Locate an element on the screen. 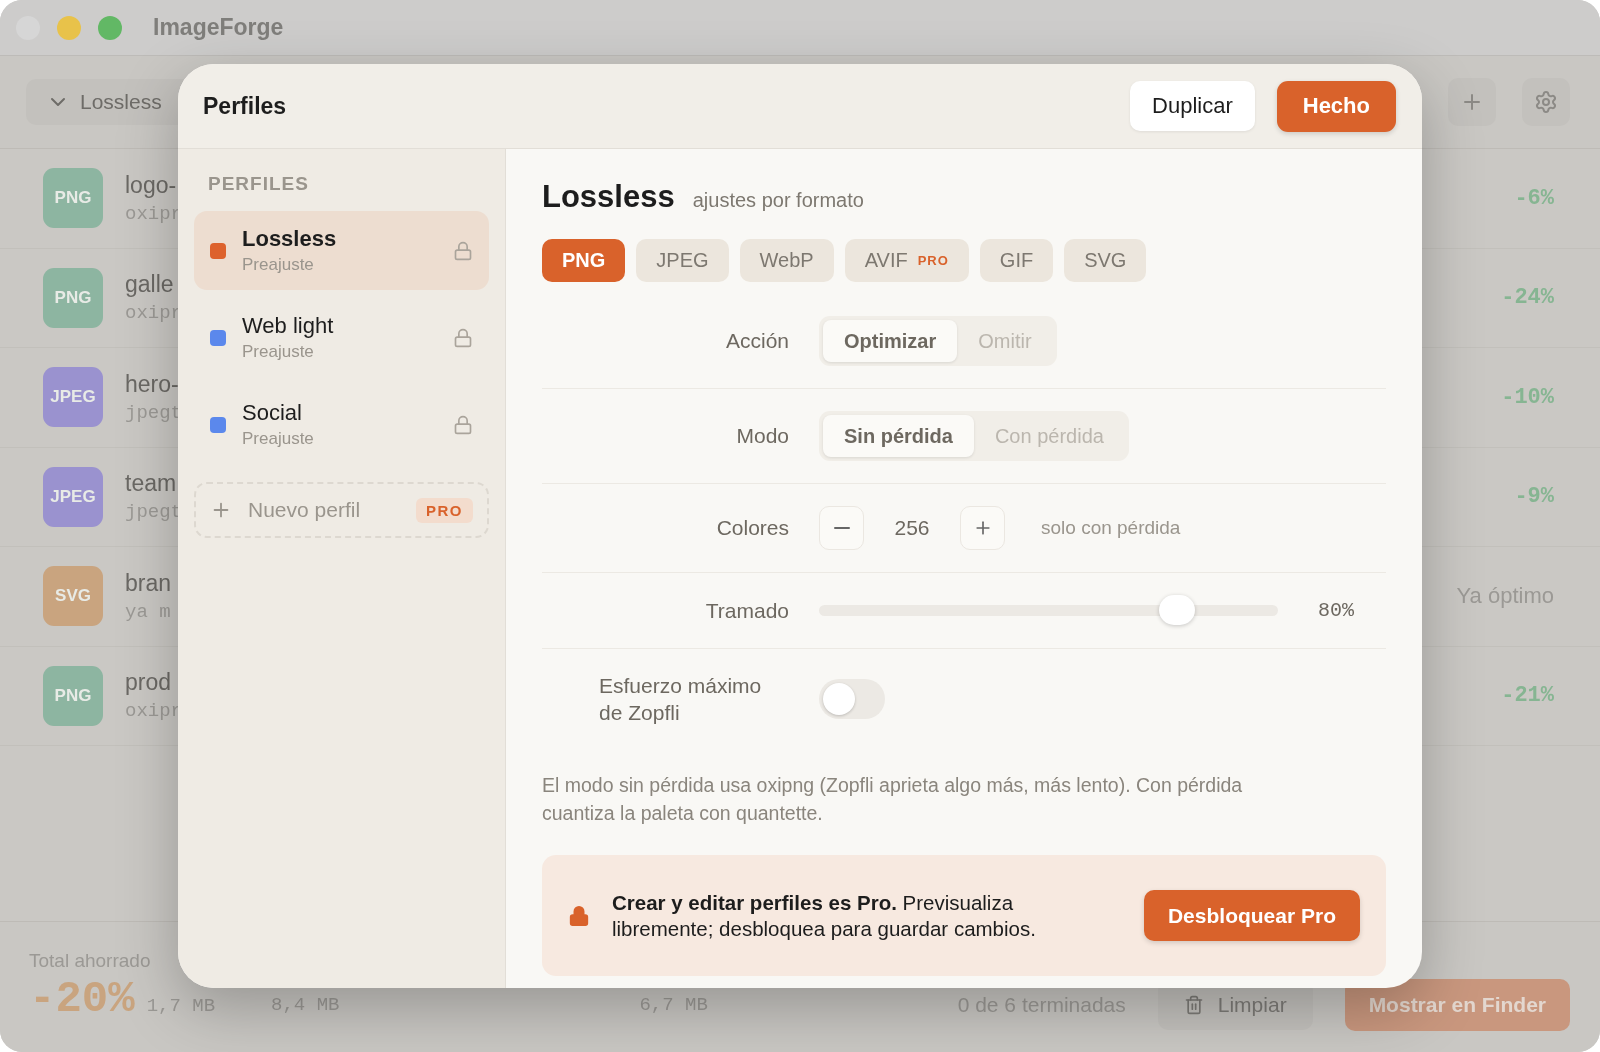 The width and height of the screenshot is (1600, 1052). pro-badge: PRO is located at coordinates (444, 510).